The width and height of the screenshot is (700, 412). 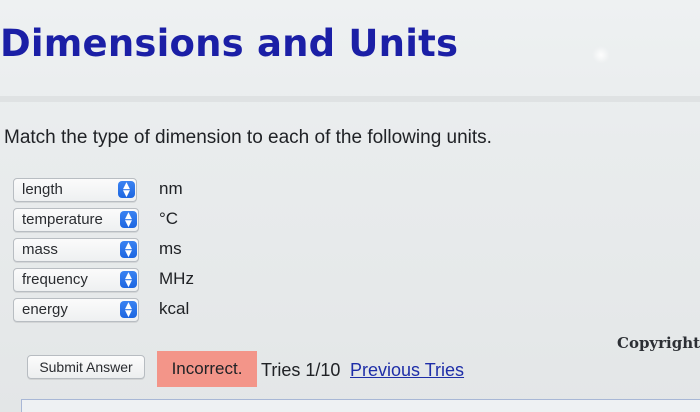 What do you see at coordinates (360, 405) in the screenshot?
I see `bottom-response-area` at bounding box center [360, 405].